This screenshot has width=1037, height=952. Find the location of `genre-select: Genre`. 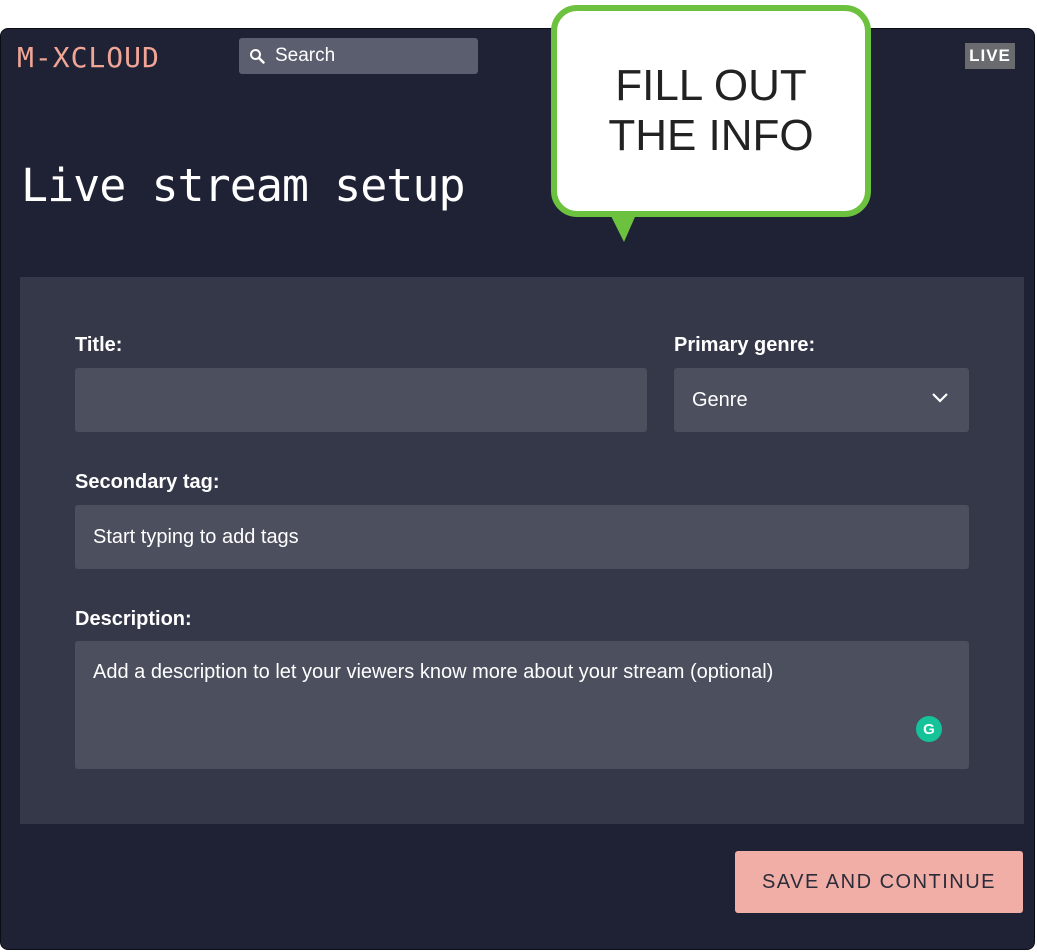

genre-select: Genre is located at coordinates (821, 400).